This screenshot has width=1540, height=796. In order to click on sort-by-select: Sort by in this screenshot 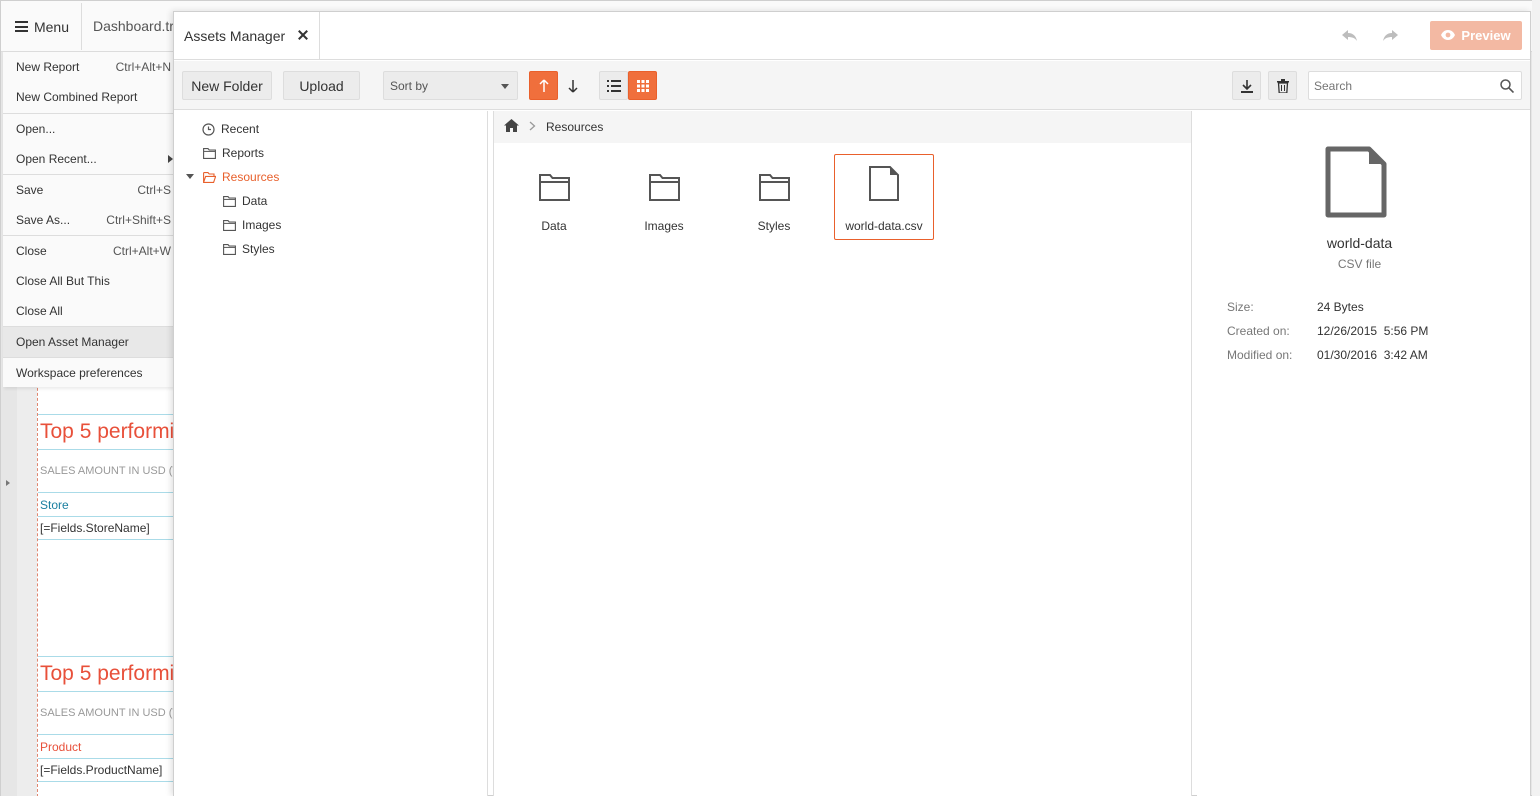, I will do `click(450, 85)`.